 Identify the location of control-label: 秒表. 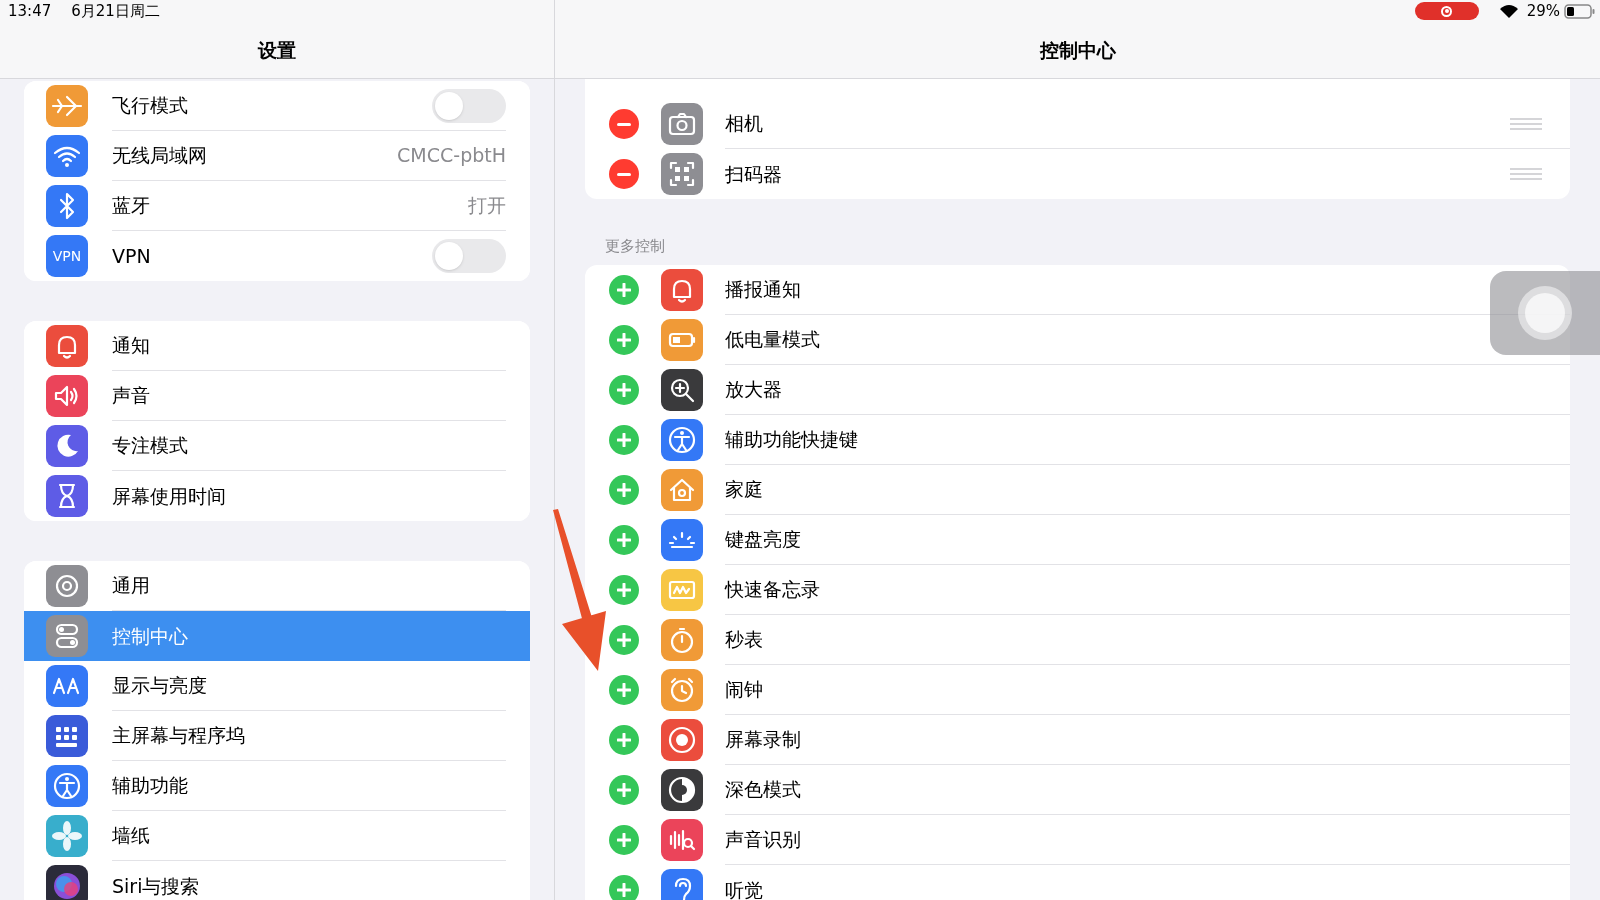
(744, 640).